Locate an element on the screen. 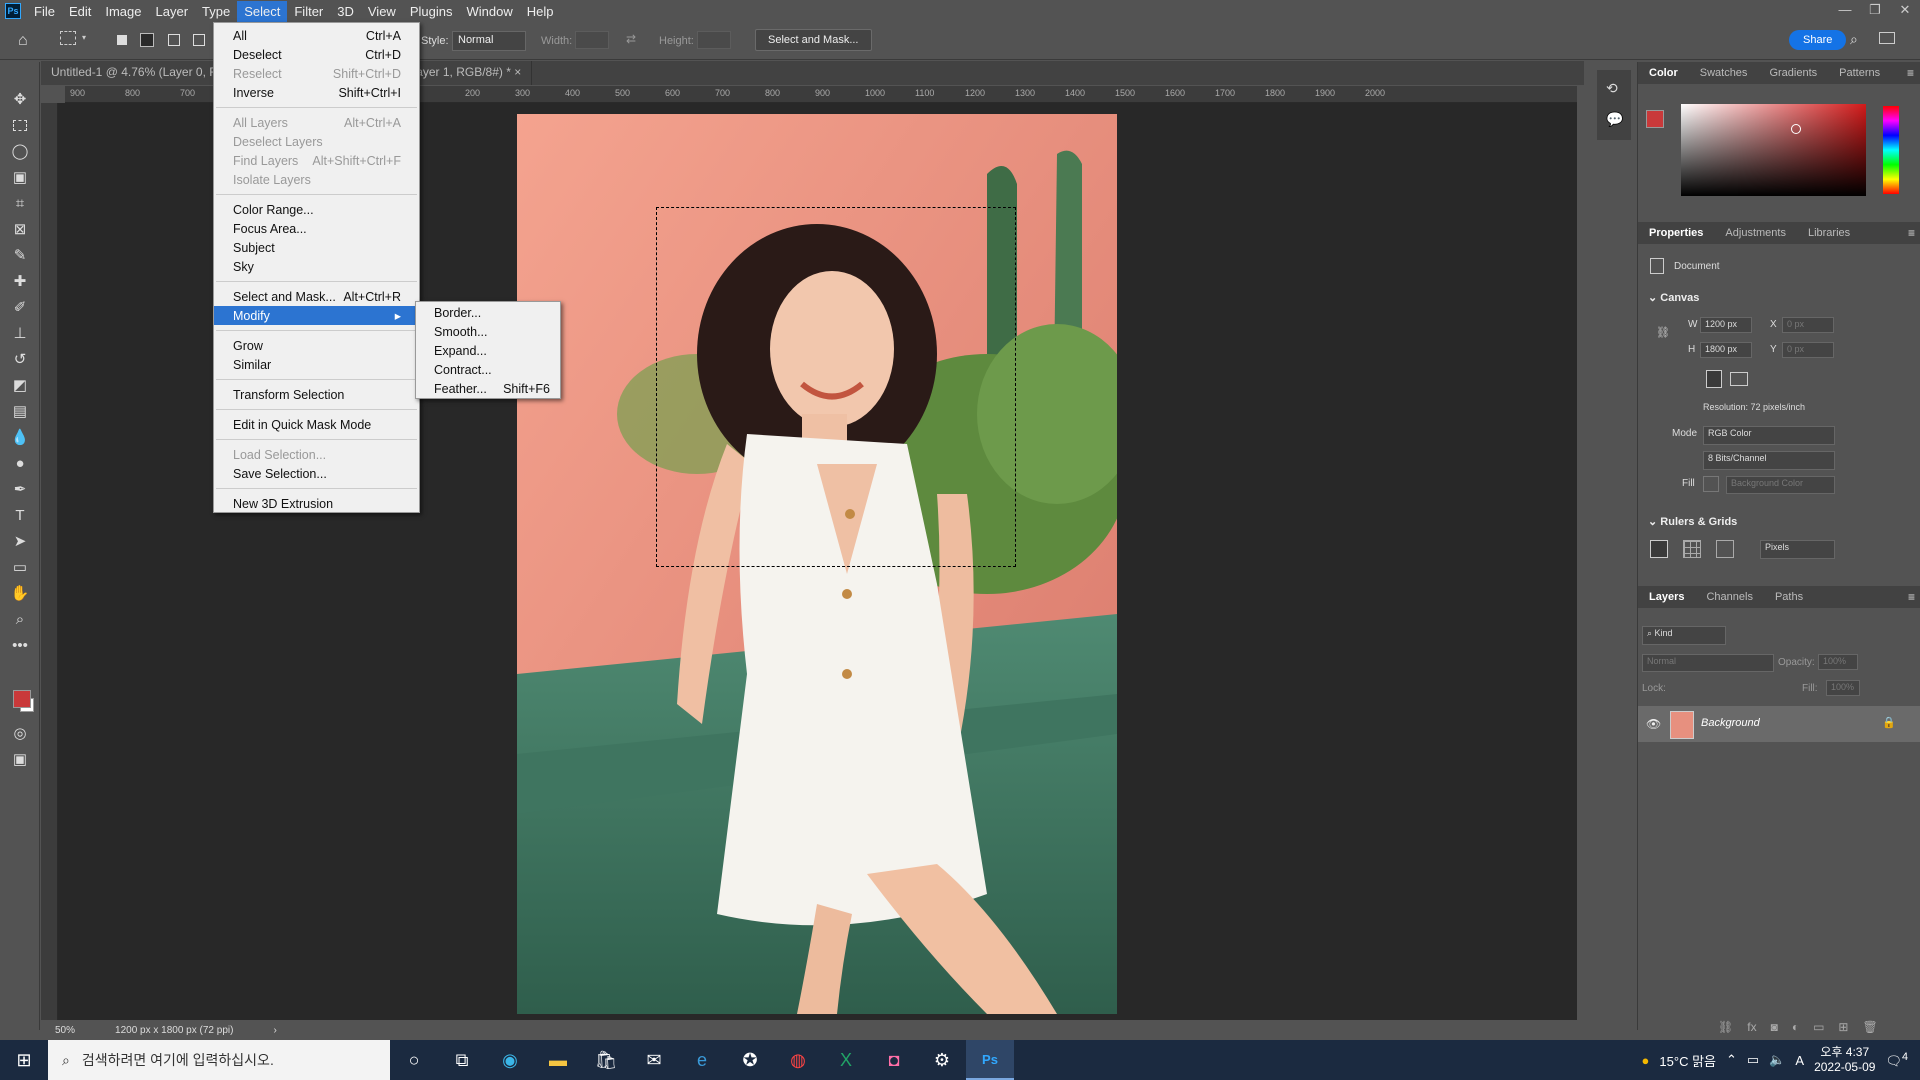 This screenshot has width=1920, height=1080. marquee-preset-icon is located at coordinates (68, 38).